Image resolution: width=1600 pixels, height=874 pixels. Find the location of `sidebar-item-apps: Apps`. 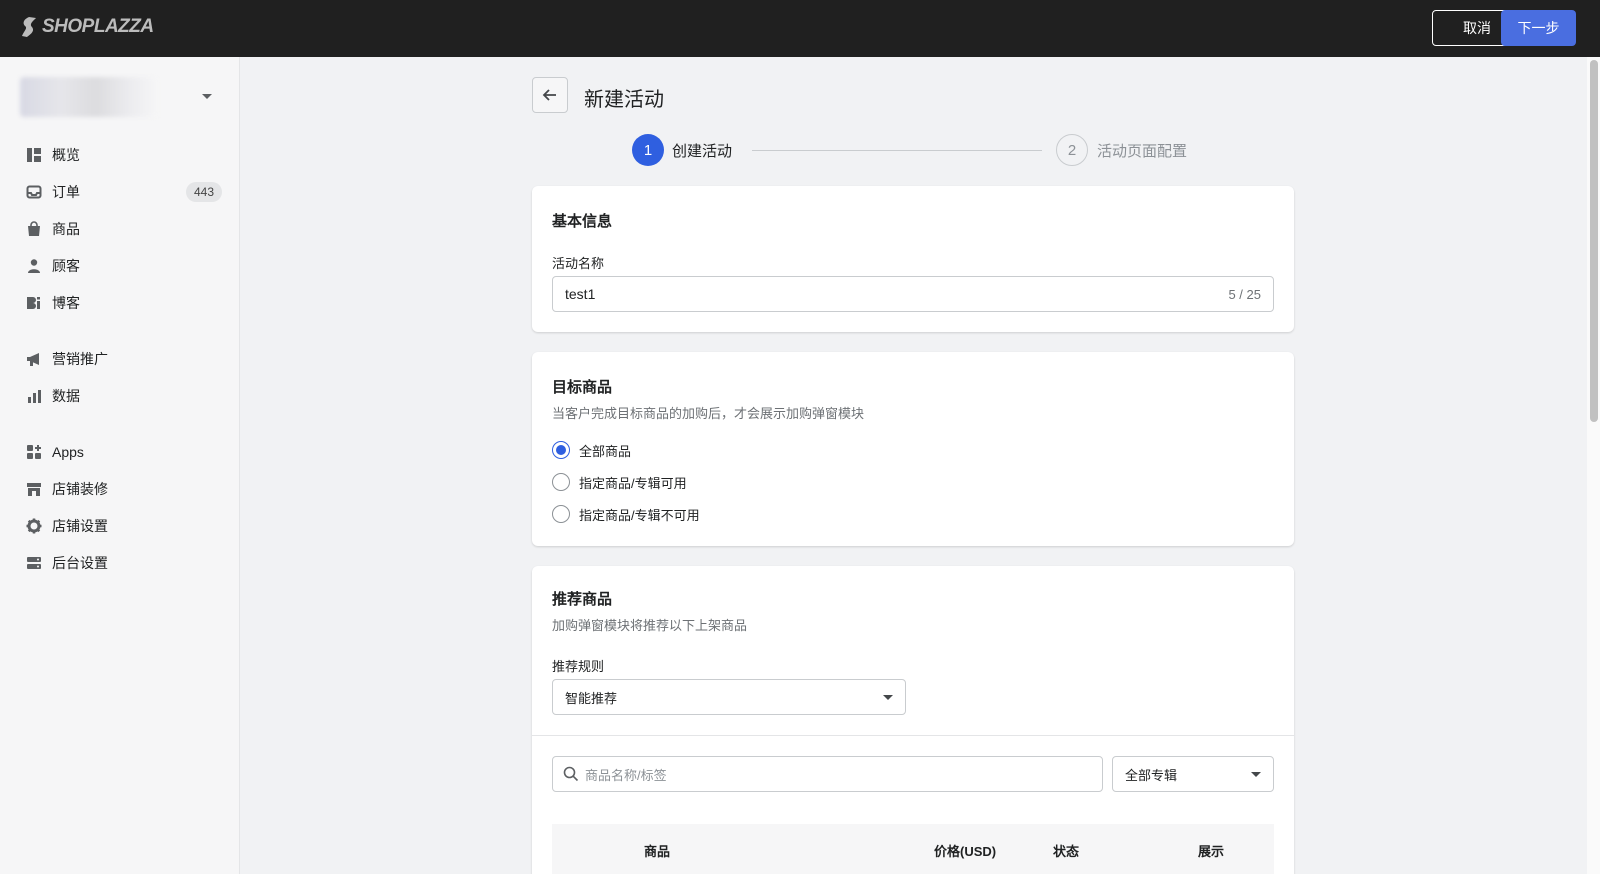

sidebar-item-apps: Apps is located at coordinates (124, 452).